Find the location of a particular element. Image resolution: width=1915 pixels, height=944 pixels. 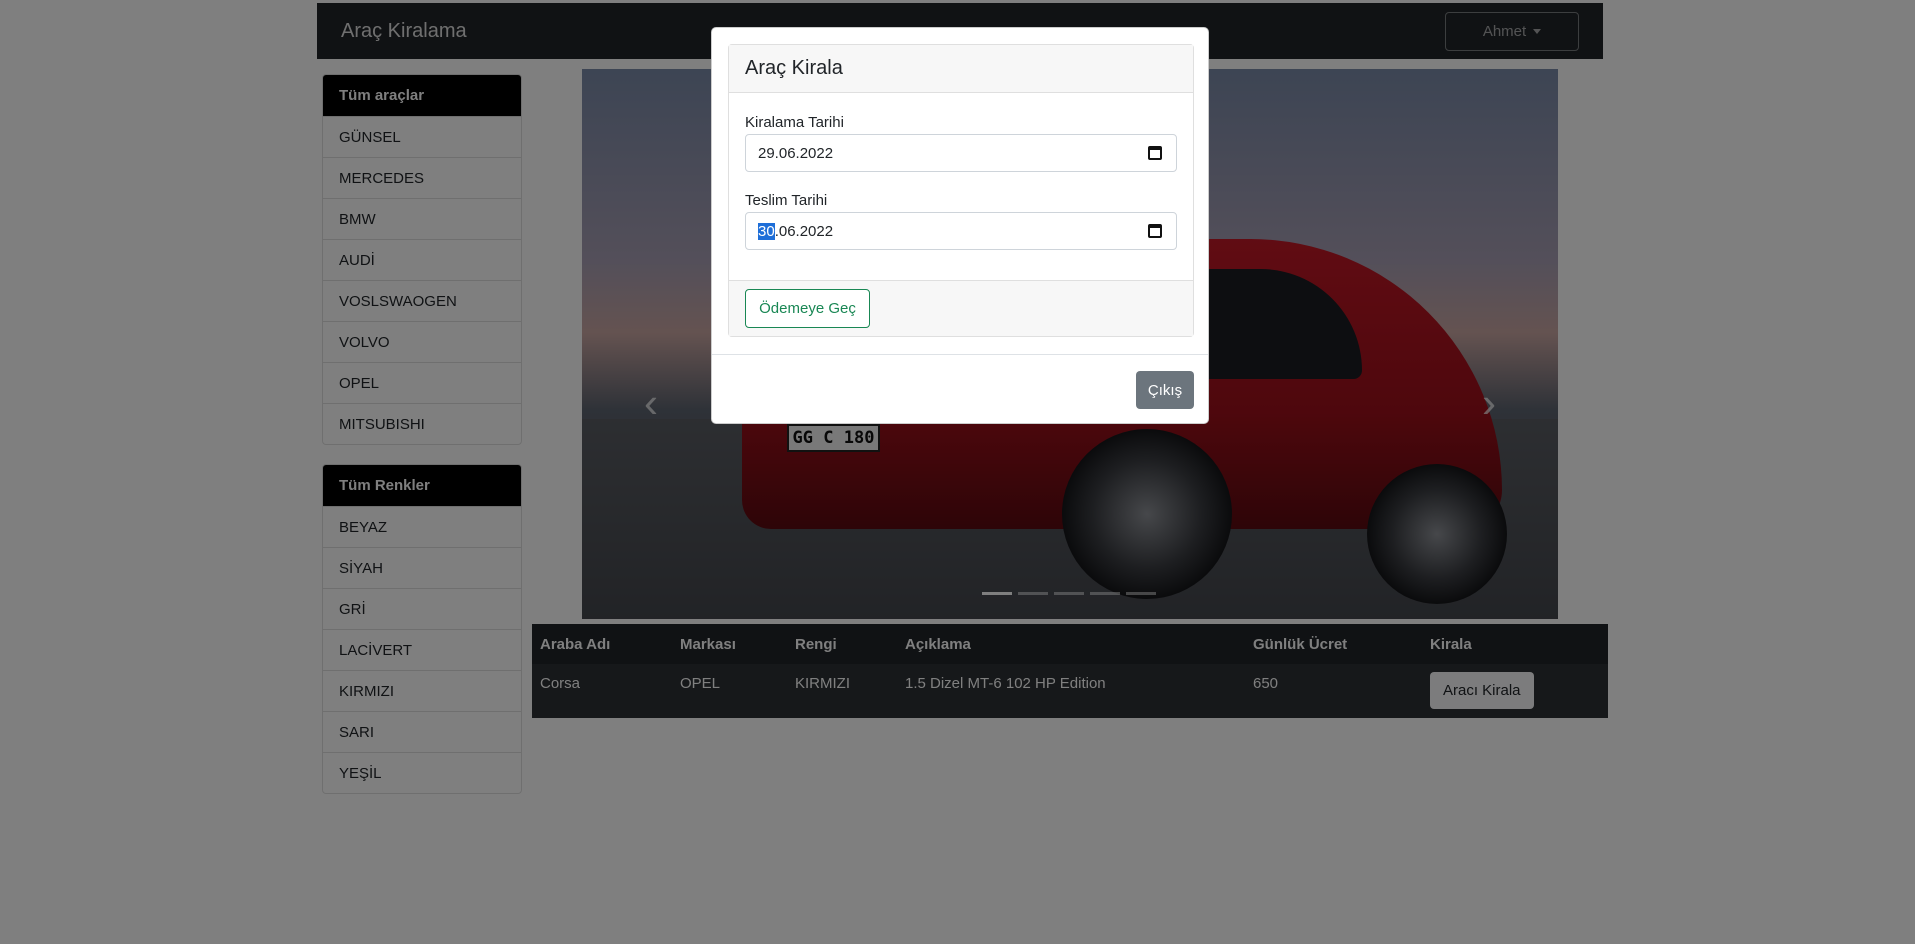

proceed-to-payment-button: Ödemeye Geç is located at coordinates (807, 308).